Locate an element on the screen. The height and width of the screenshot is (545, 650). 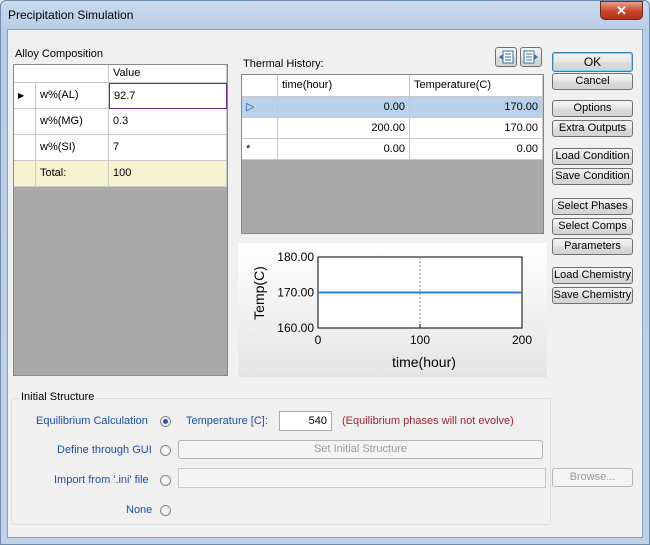
value-column-header: Value is located at coordinates (168, 74).